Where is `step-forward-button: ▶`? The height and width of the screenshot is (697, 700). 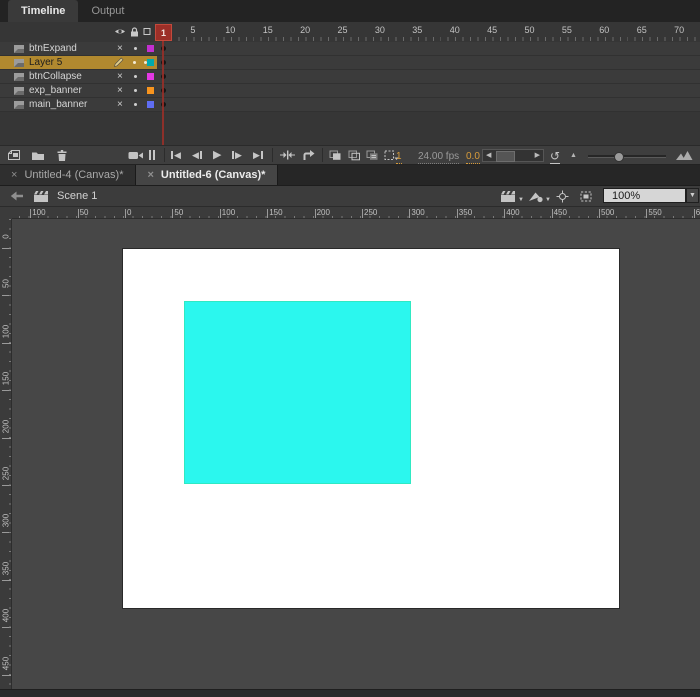 step-forward-button: ▶ is located at coordinates (237, 155).